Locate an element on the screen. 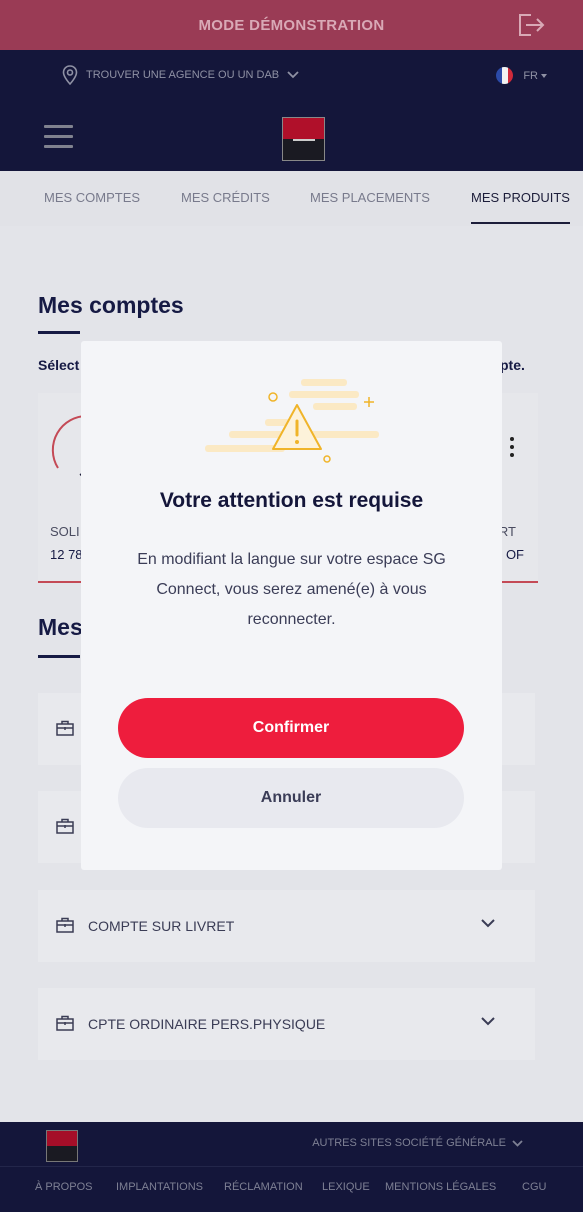 This screenshot has width=583, height=1212. footer-link-lexique: LEXIQUE is located at coordinates (346, 1187).